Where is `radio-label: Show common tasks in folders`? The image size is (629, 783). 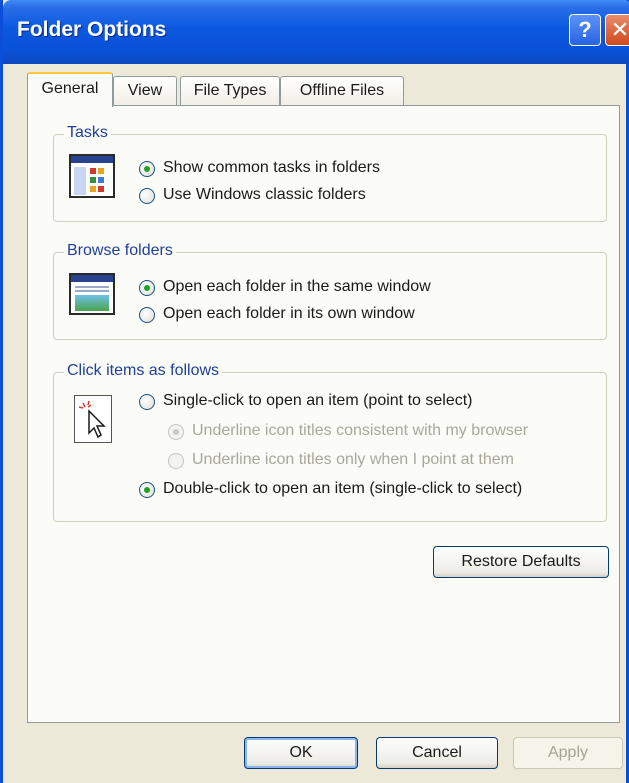 radio-label: Show common tasks in folders is located at coordinates (271, 167).